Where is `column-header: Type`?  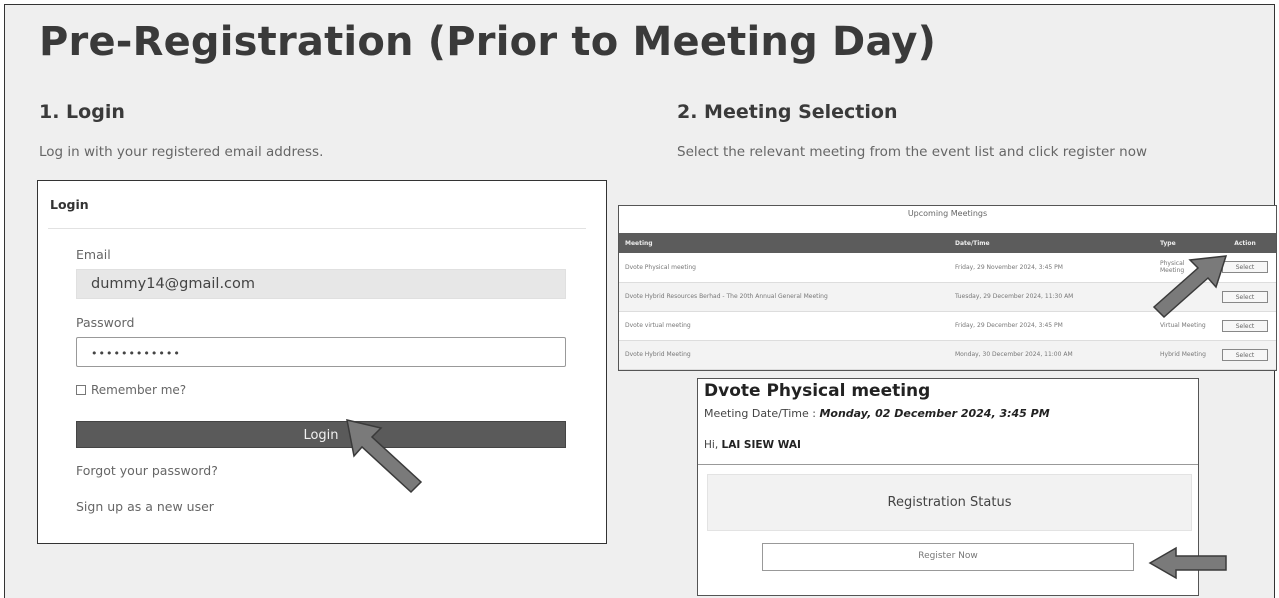
column-header: Type is located at coordinates (1184, 243).